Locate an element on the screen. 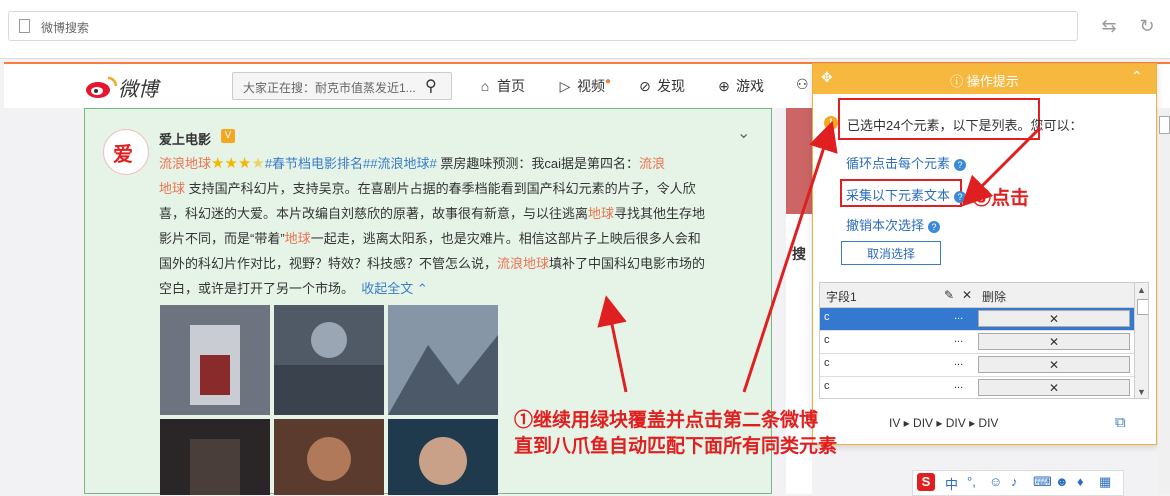  annotation-step1-line1: ①继续用绿块覆盖并点击第二条微博 is located at coordinates (666, 420).